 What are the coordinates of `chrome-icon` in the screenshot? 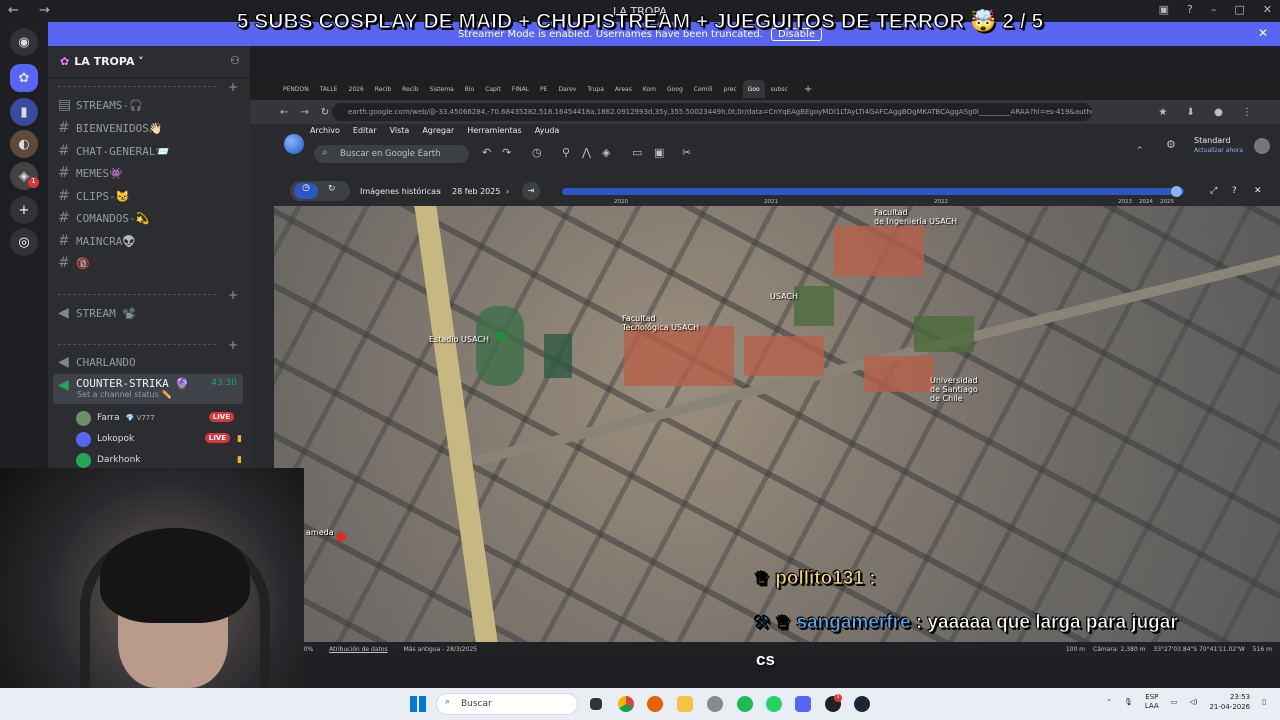 It's located at (626, 704).